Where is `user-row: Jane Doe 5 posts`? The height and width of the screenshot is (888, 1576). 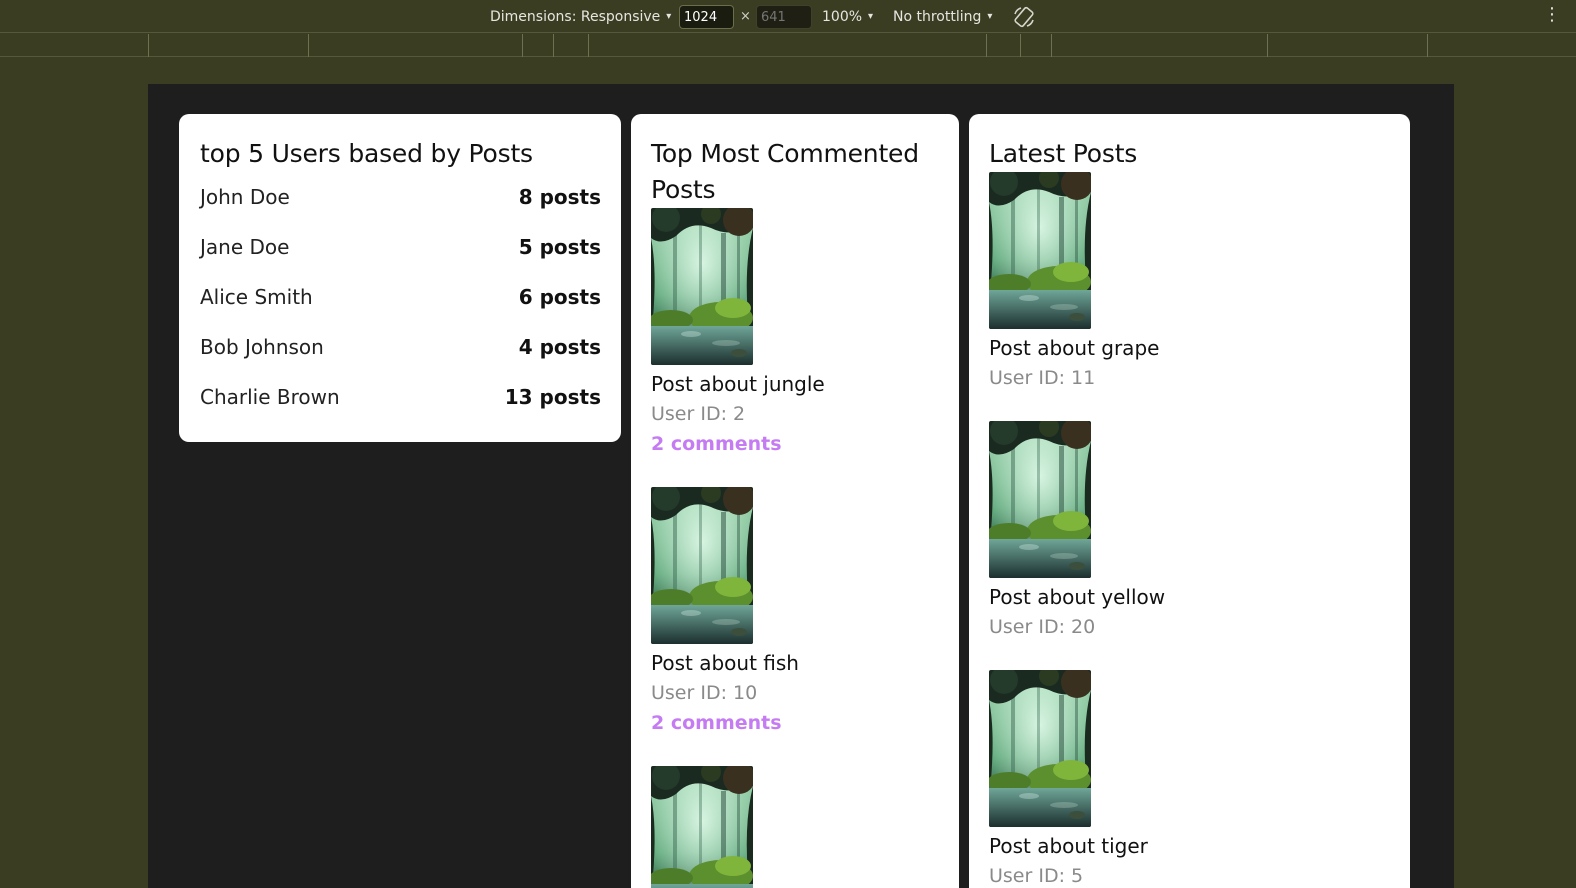
user-row: Jane Doe 5 posts is located at coordinates (400, 247).